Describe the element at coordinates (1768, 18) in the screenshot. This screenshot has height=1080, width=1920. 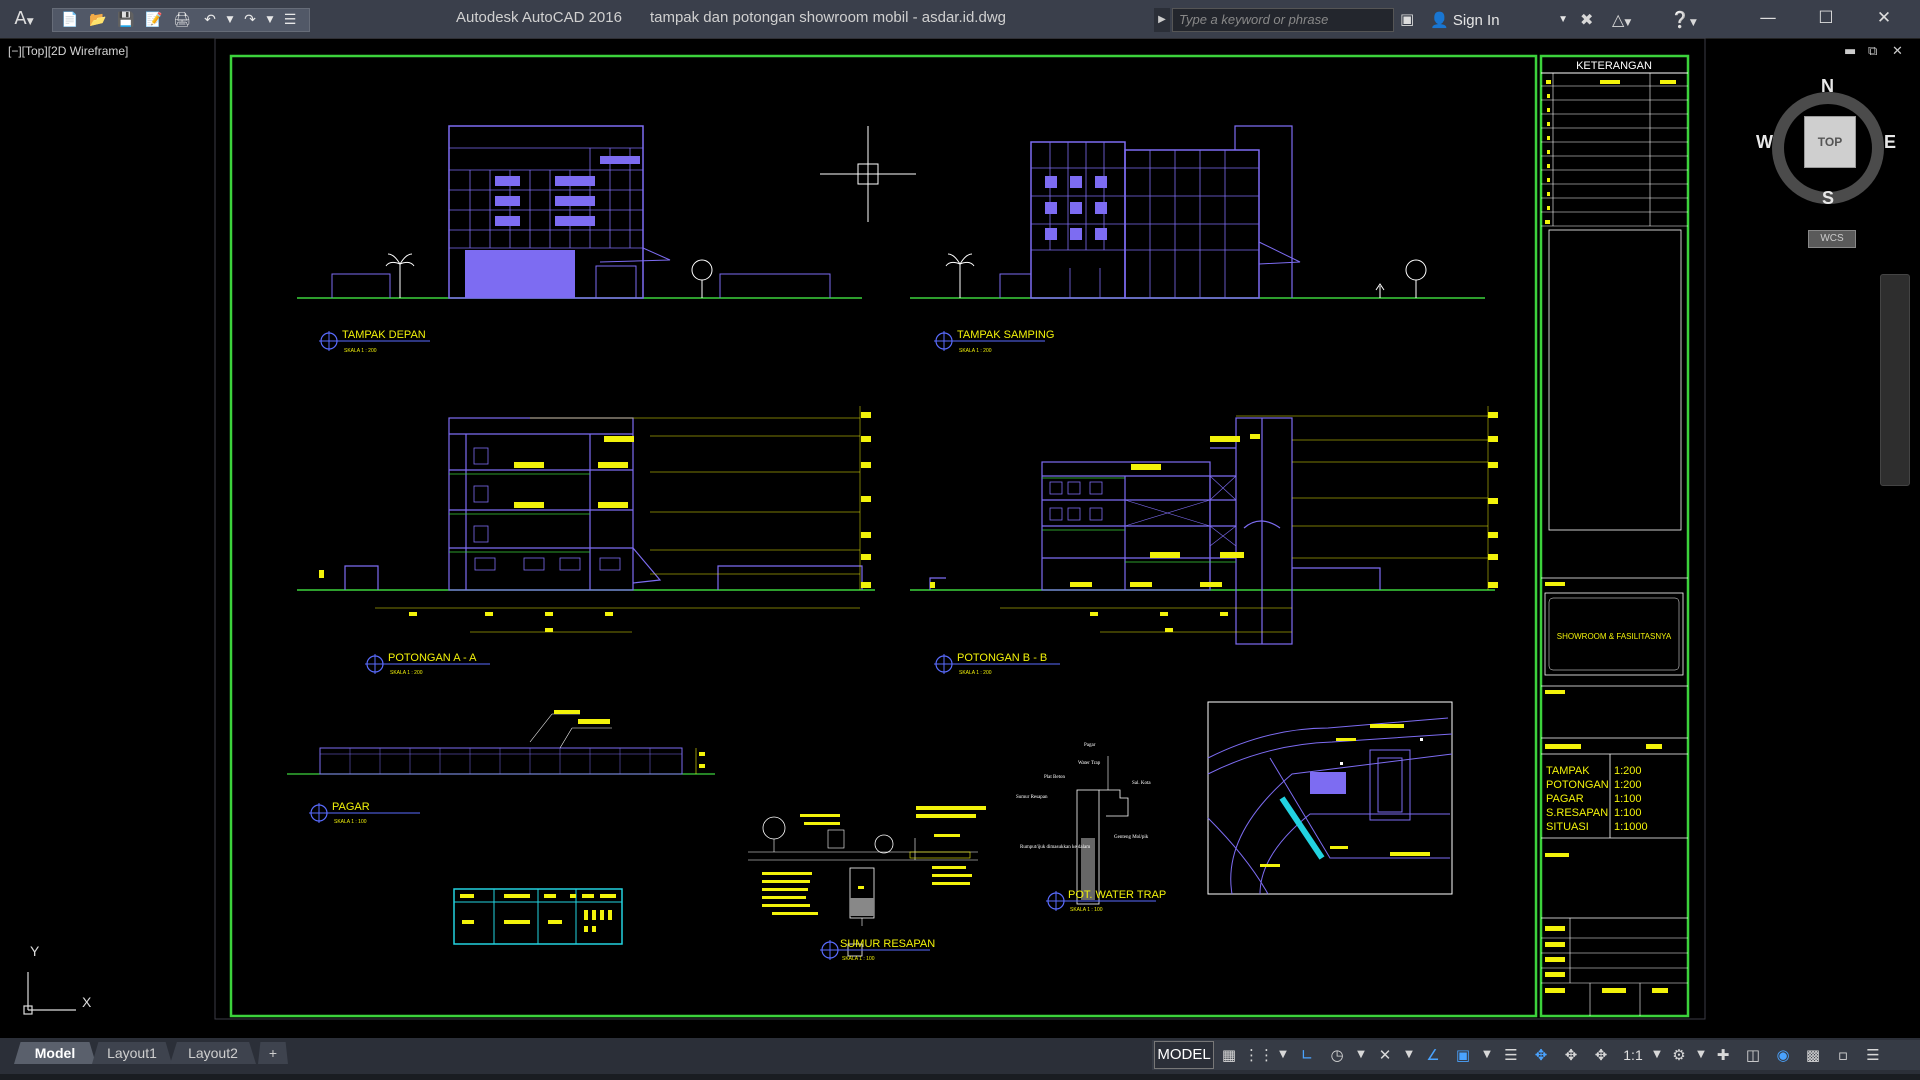
I see `minimize-button: —` at that location.